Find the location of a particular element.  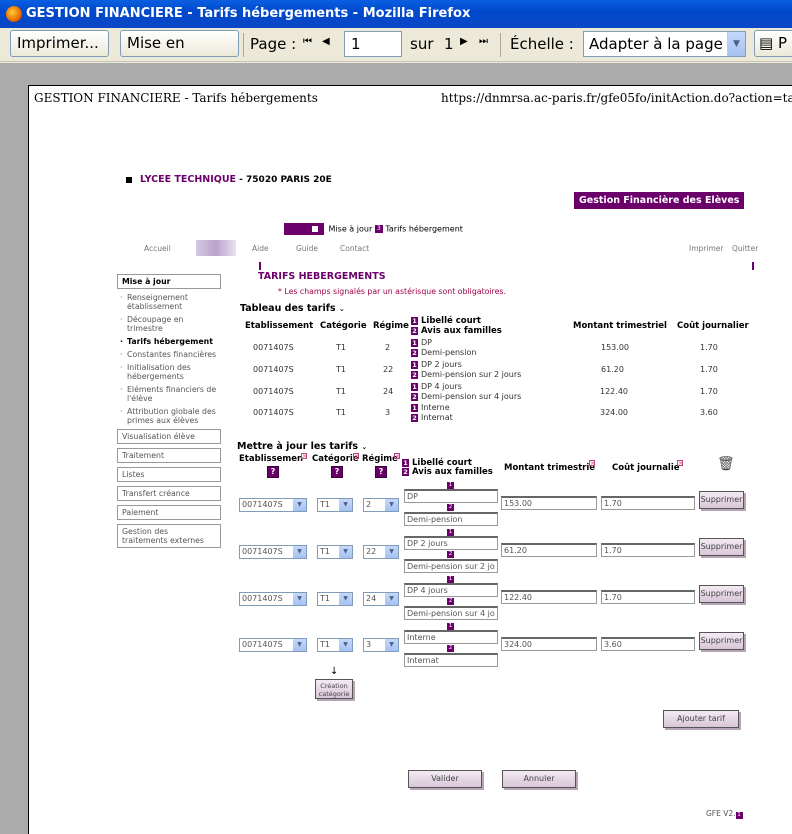

regime-select: 22 ▼ is located at coordinates (381, 552).